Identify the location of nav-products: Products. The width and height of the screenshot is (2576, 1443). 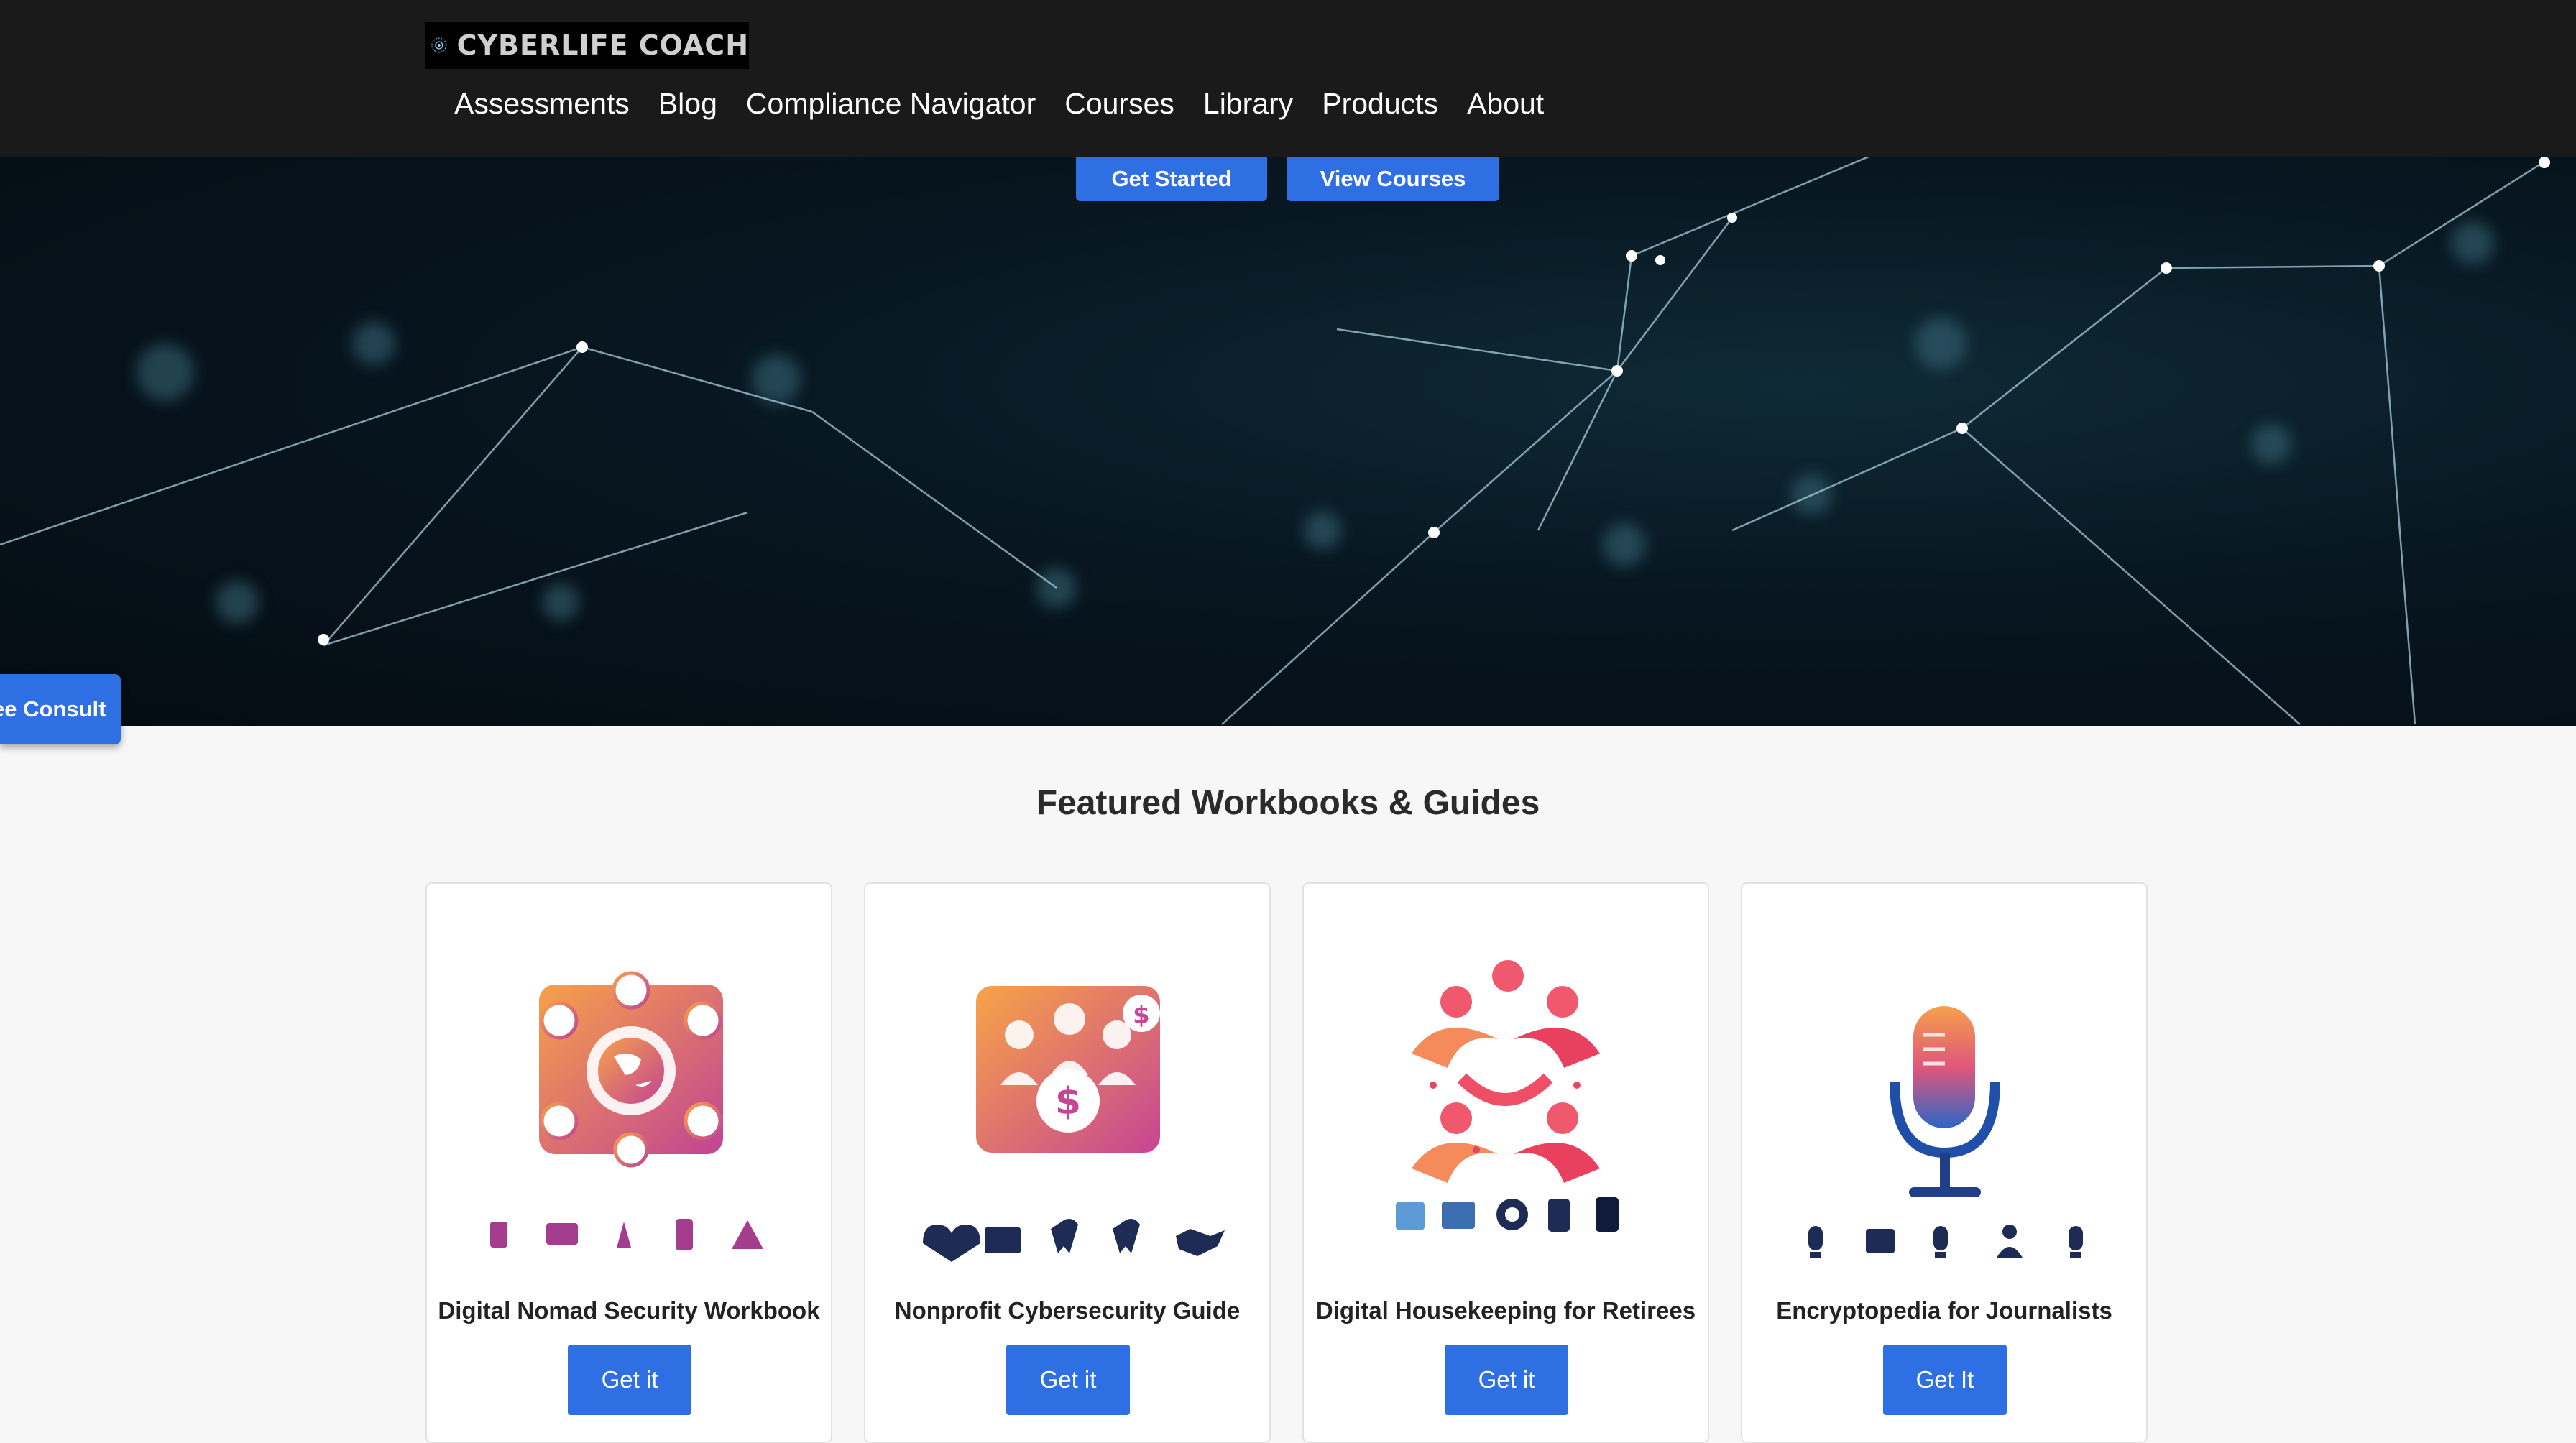
(1380, 103).